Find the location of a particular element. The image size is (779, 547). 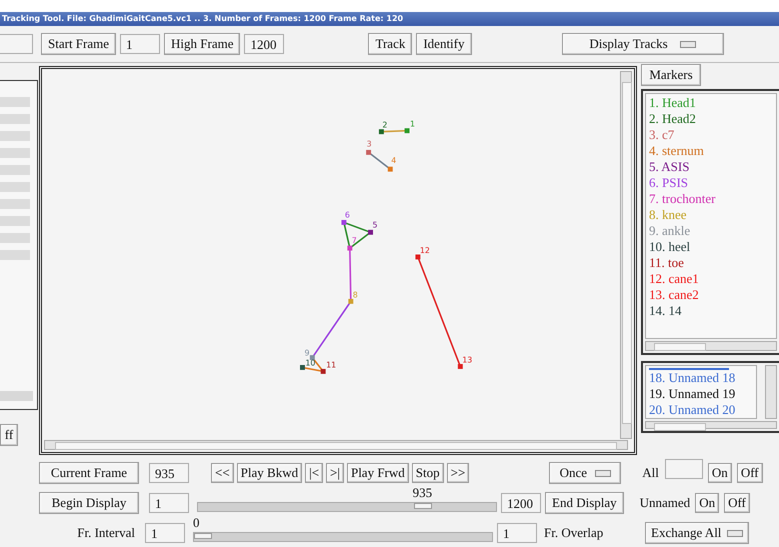

marker-list-item: 18. Unnamed 18 is located at coordinates (701, 378).